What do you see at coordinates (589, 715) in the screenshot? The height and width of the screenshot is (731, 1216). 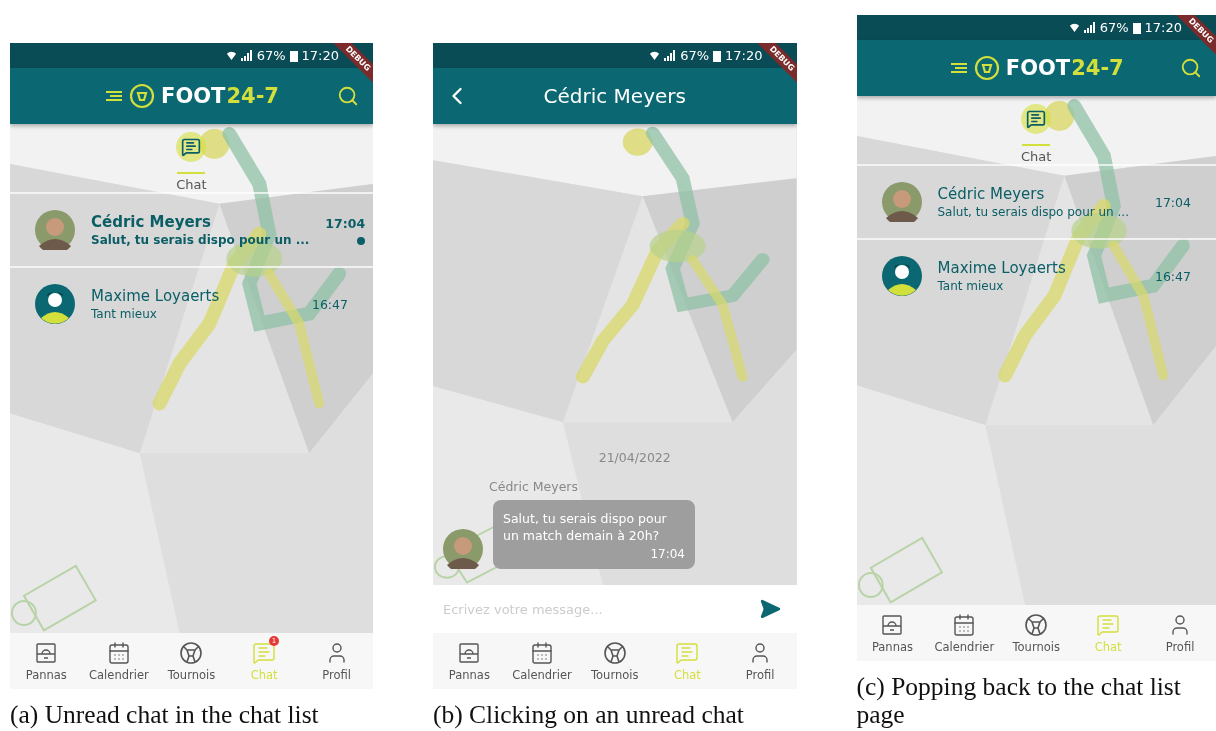 I see `figure-caption: (b) Clicking on an unread chat` at bounding box center [589, 715].